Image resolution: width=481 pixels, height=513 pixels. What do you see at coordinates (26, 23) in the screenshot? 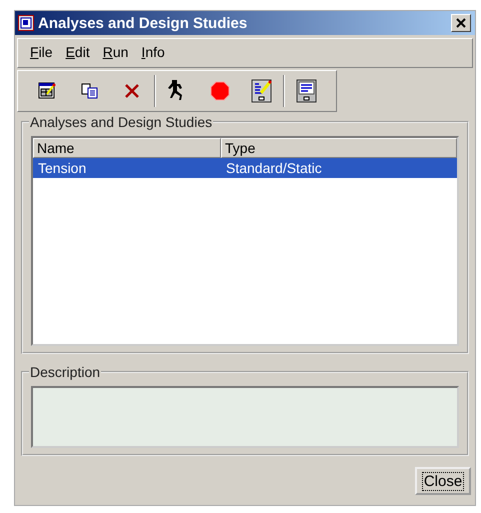
I see `app-icon` at bounding box center [26, 23].